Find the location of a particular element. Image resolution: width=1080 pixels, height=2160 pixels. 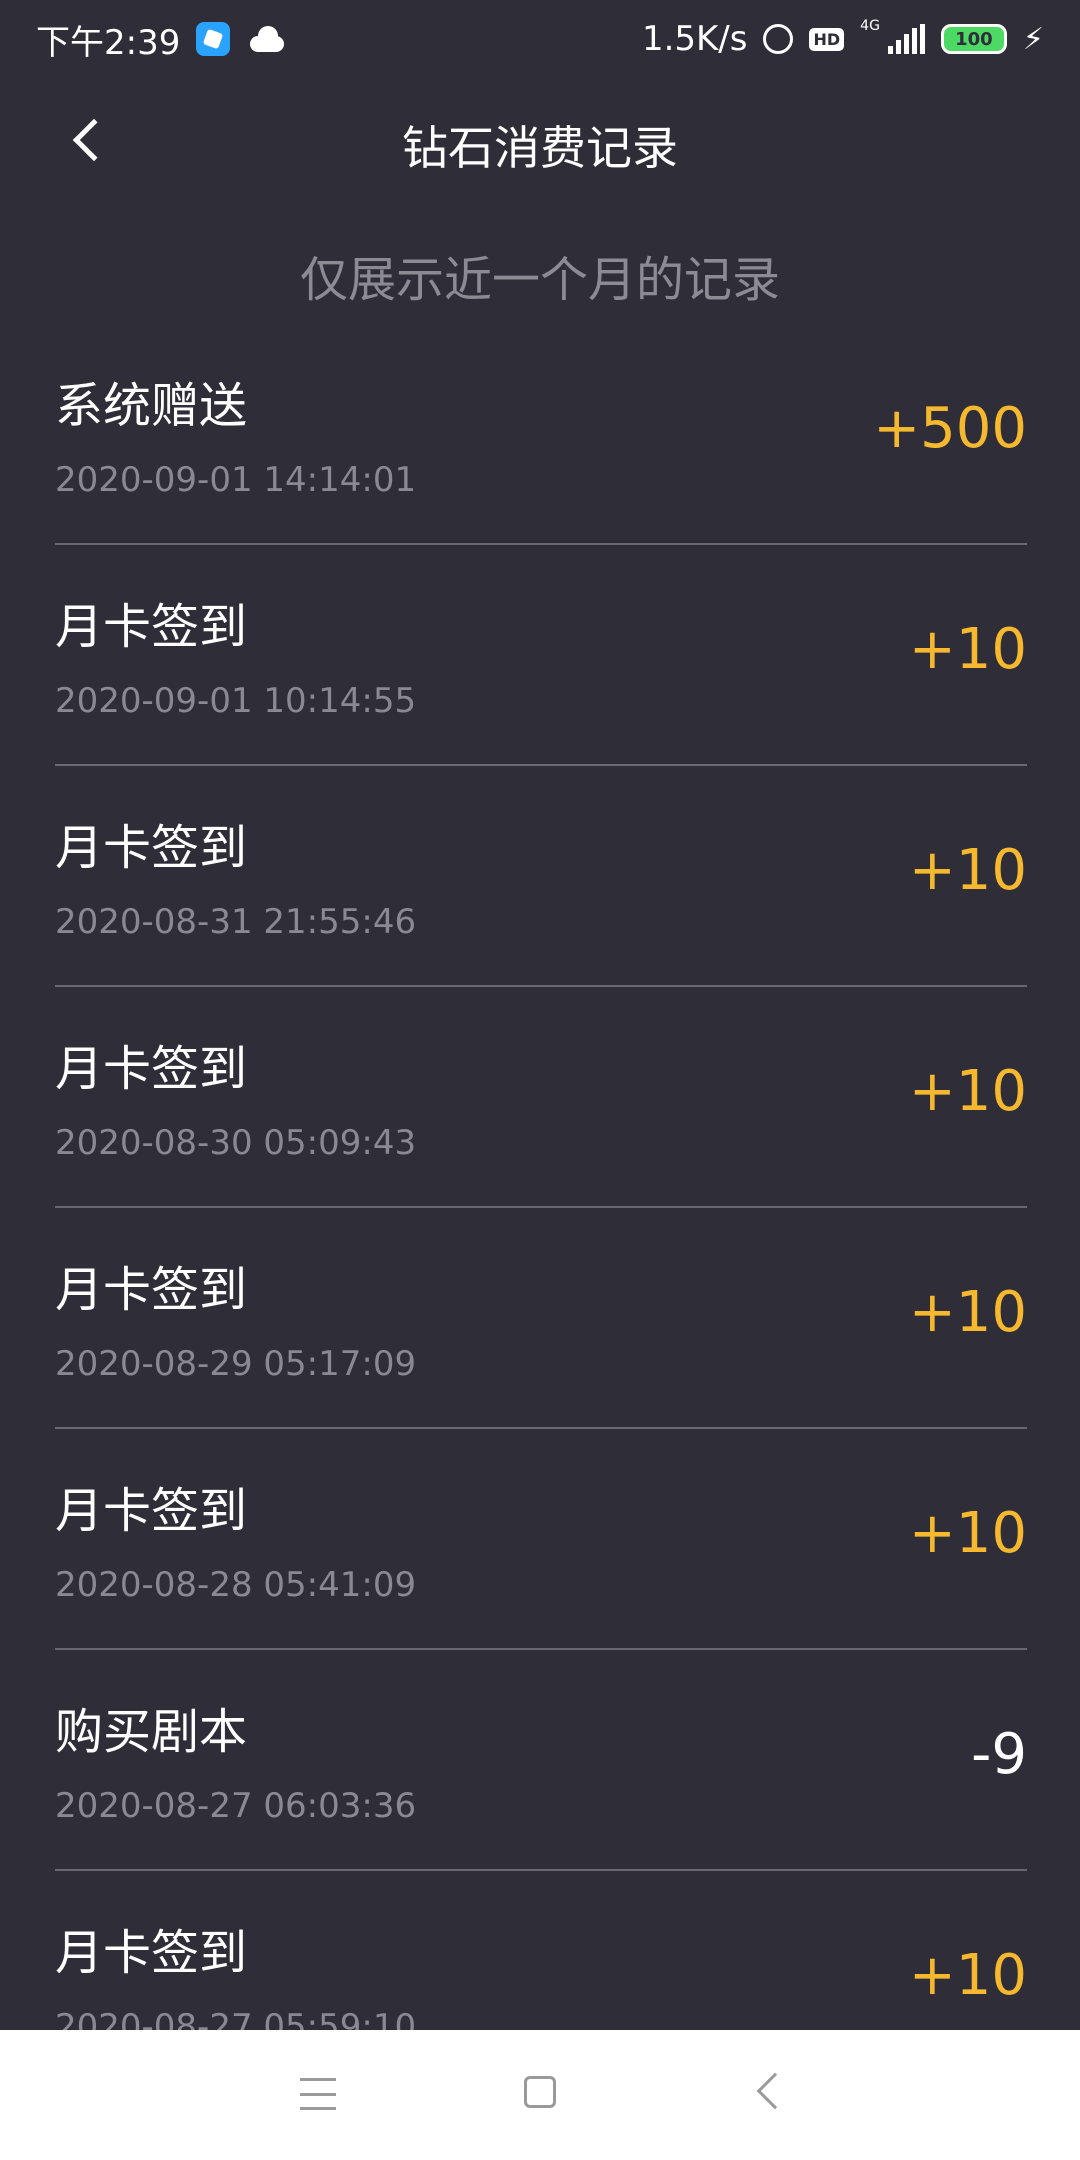

system-back-button is located at coordinates (775, 2091).